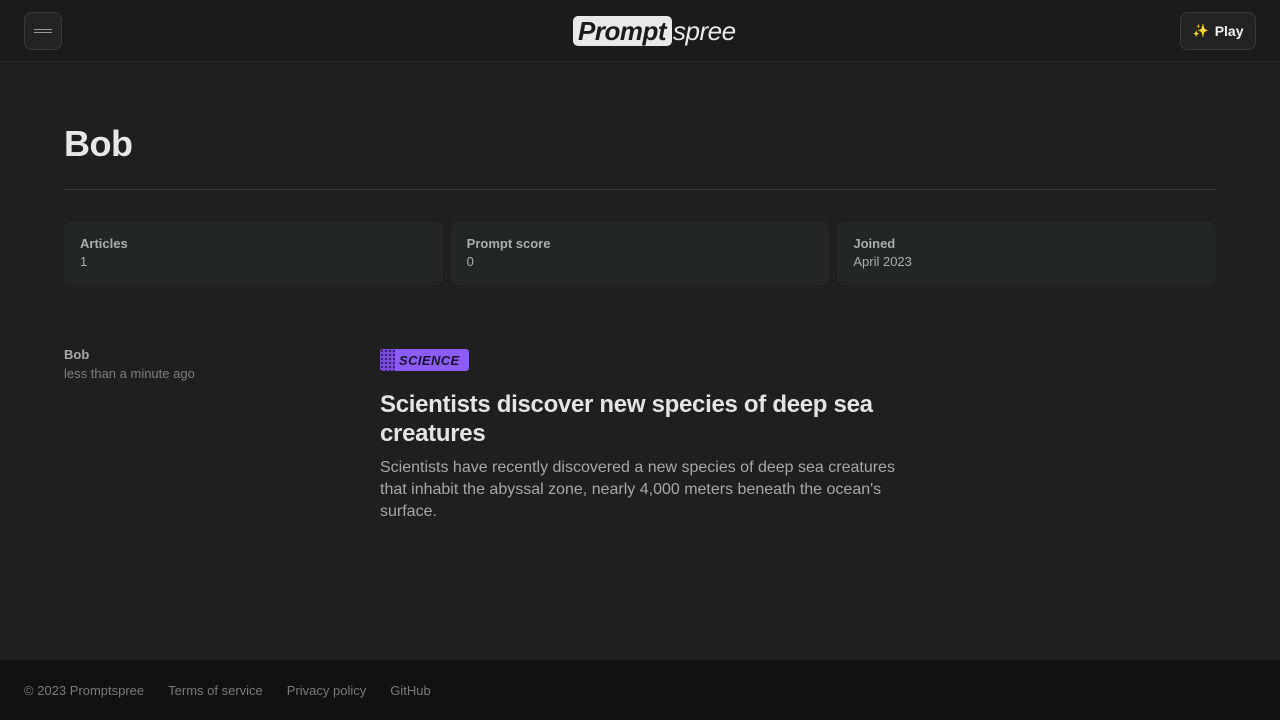 Image resolution: width=1280 pixels, height=720 pixels. Describe the element at coordinates (704, 31) in the screenshot. I see `logo-spree-text: spree` at that location.